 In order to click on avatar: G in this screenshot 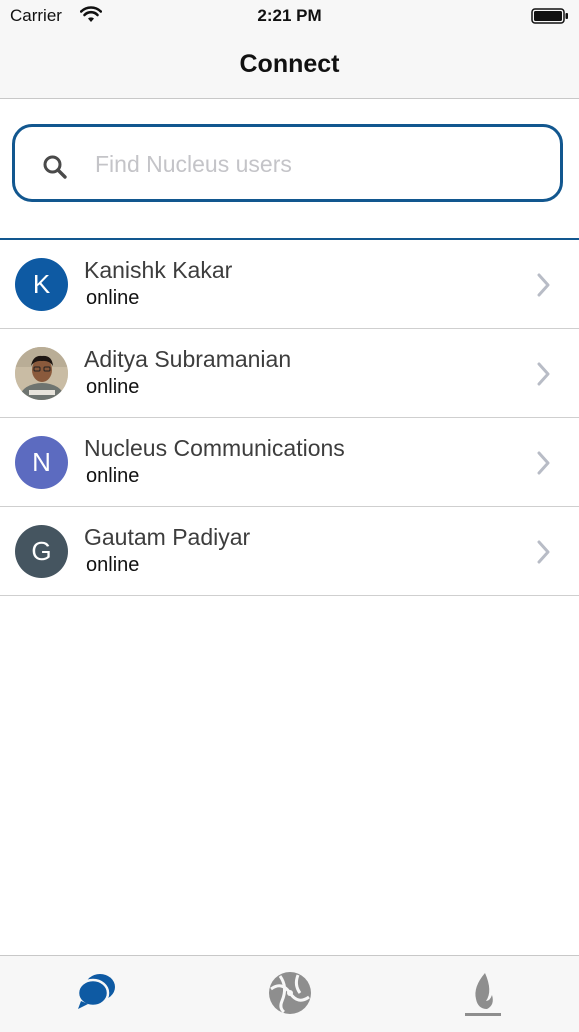, I will do `click(41, 551)`.